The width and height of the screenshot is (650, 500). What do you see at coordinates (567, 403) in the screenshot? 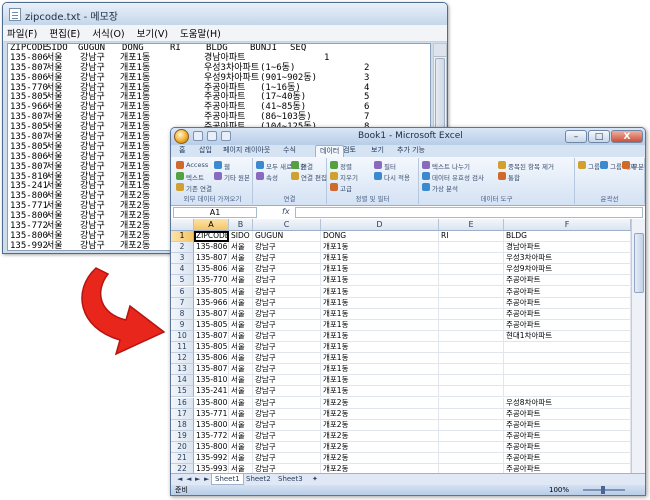
I see `cell: 우성8차아파트` at bounding box center [567, 403].